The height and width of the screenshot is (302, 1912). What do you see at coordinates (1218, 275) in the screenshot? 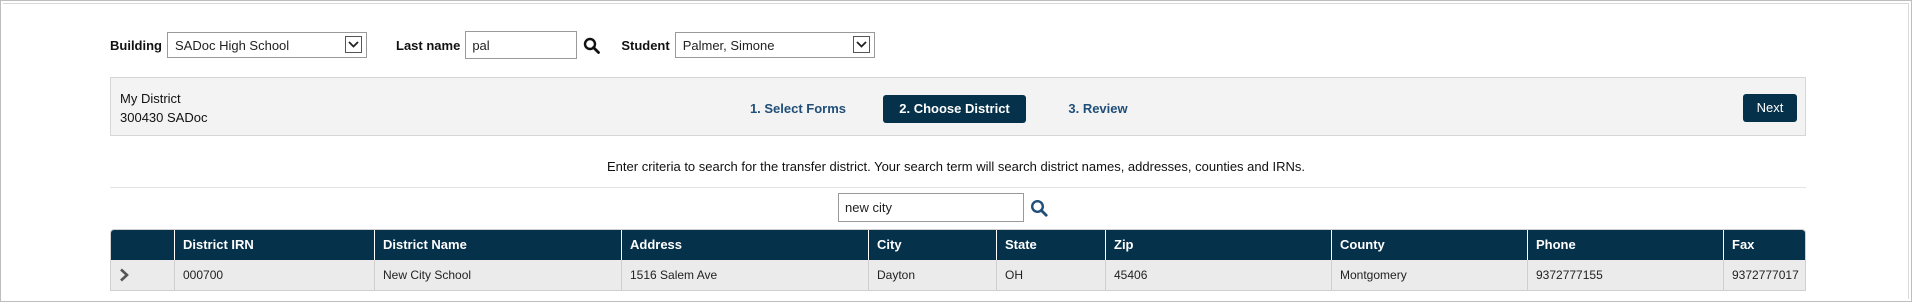
I see `cell-zip: 45406` at bounding box center [1218, 275].